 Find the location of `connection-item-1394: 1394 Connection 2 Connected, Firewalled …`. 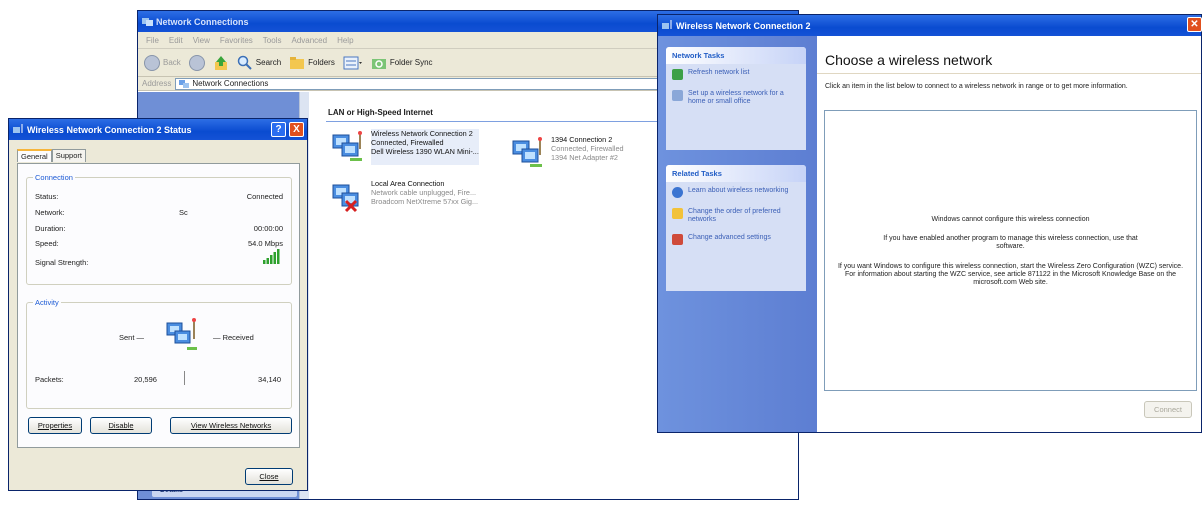

connection-item-1394: 1394 Connection 2 Connected, Firewalled … is located at coordinates (567, 153).